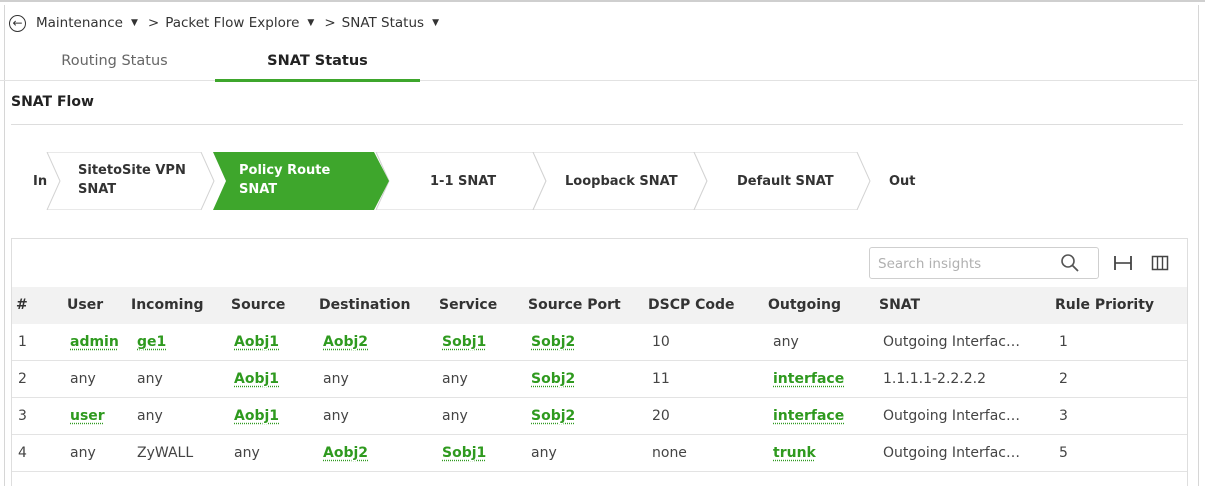 The width and height of the screenshot is (1205, 486). What do you see at coordinates (621, 181) in the screenshot?
I see `flow-step-loopback-snat: Loopback SNAT` at bounding box center [621, 181].